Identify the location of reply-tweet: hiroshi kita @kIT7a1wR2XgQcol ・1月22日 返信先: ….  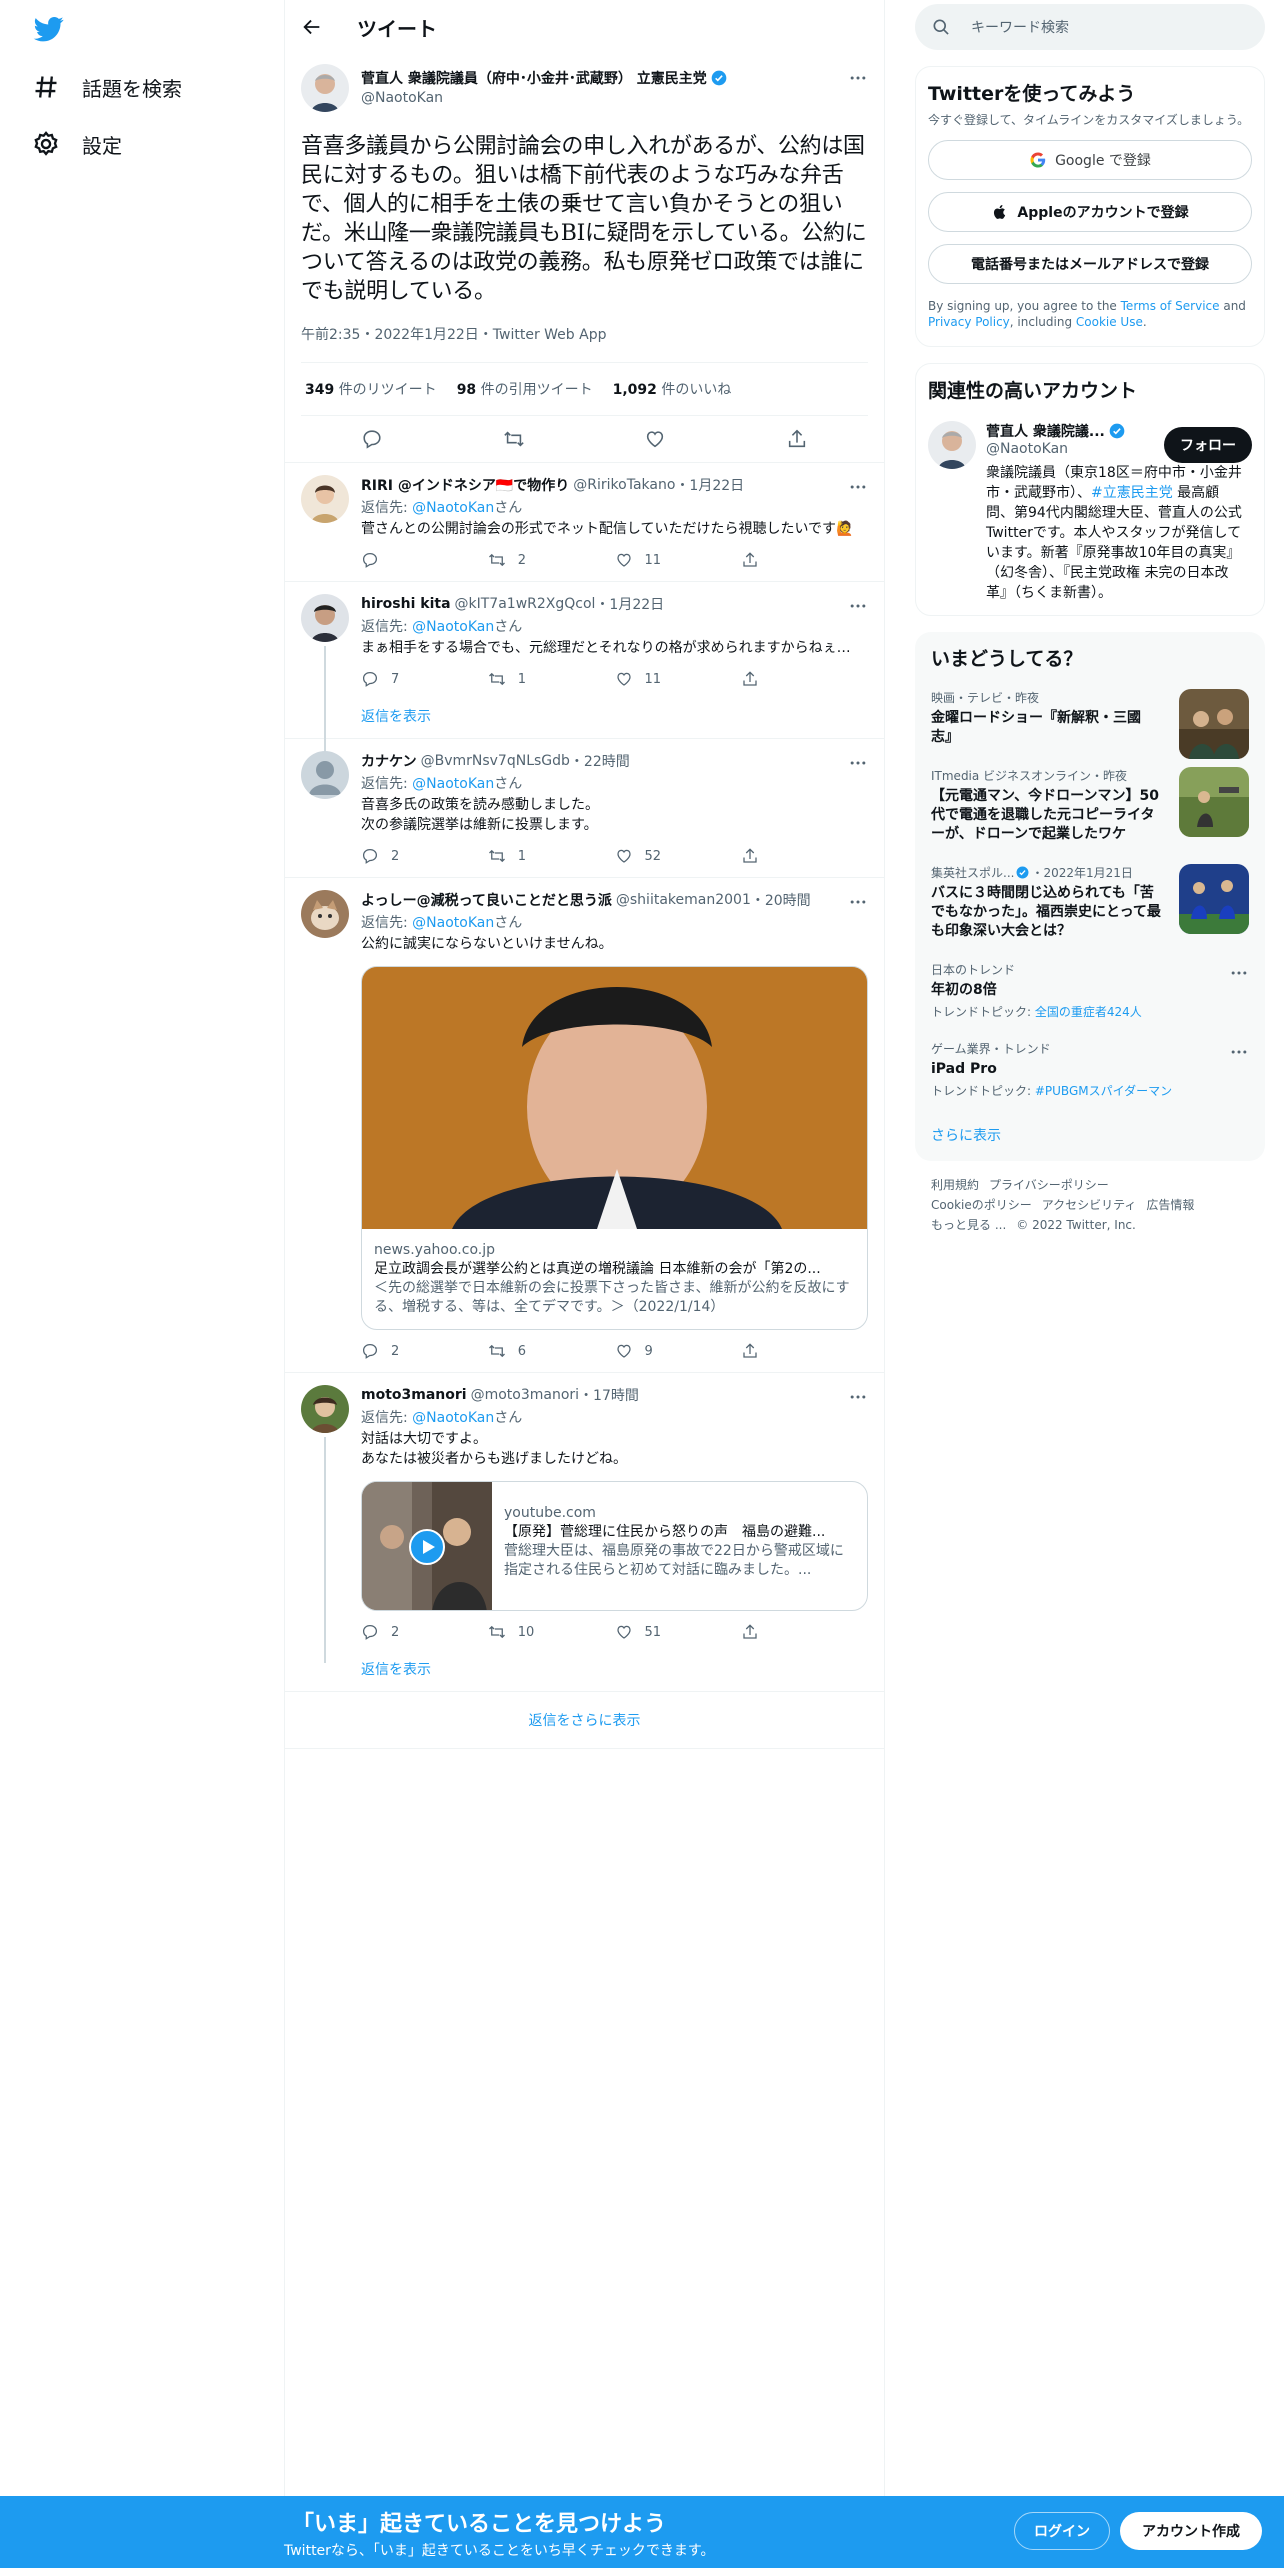
(584, 668).